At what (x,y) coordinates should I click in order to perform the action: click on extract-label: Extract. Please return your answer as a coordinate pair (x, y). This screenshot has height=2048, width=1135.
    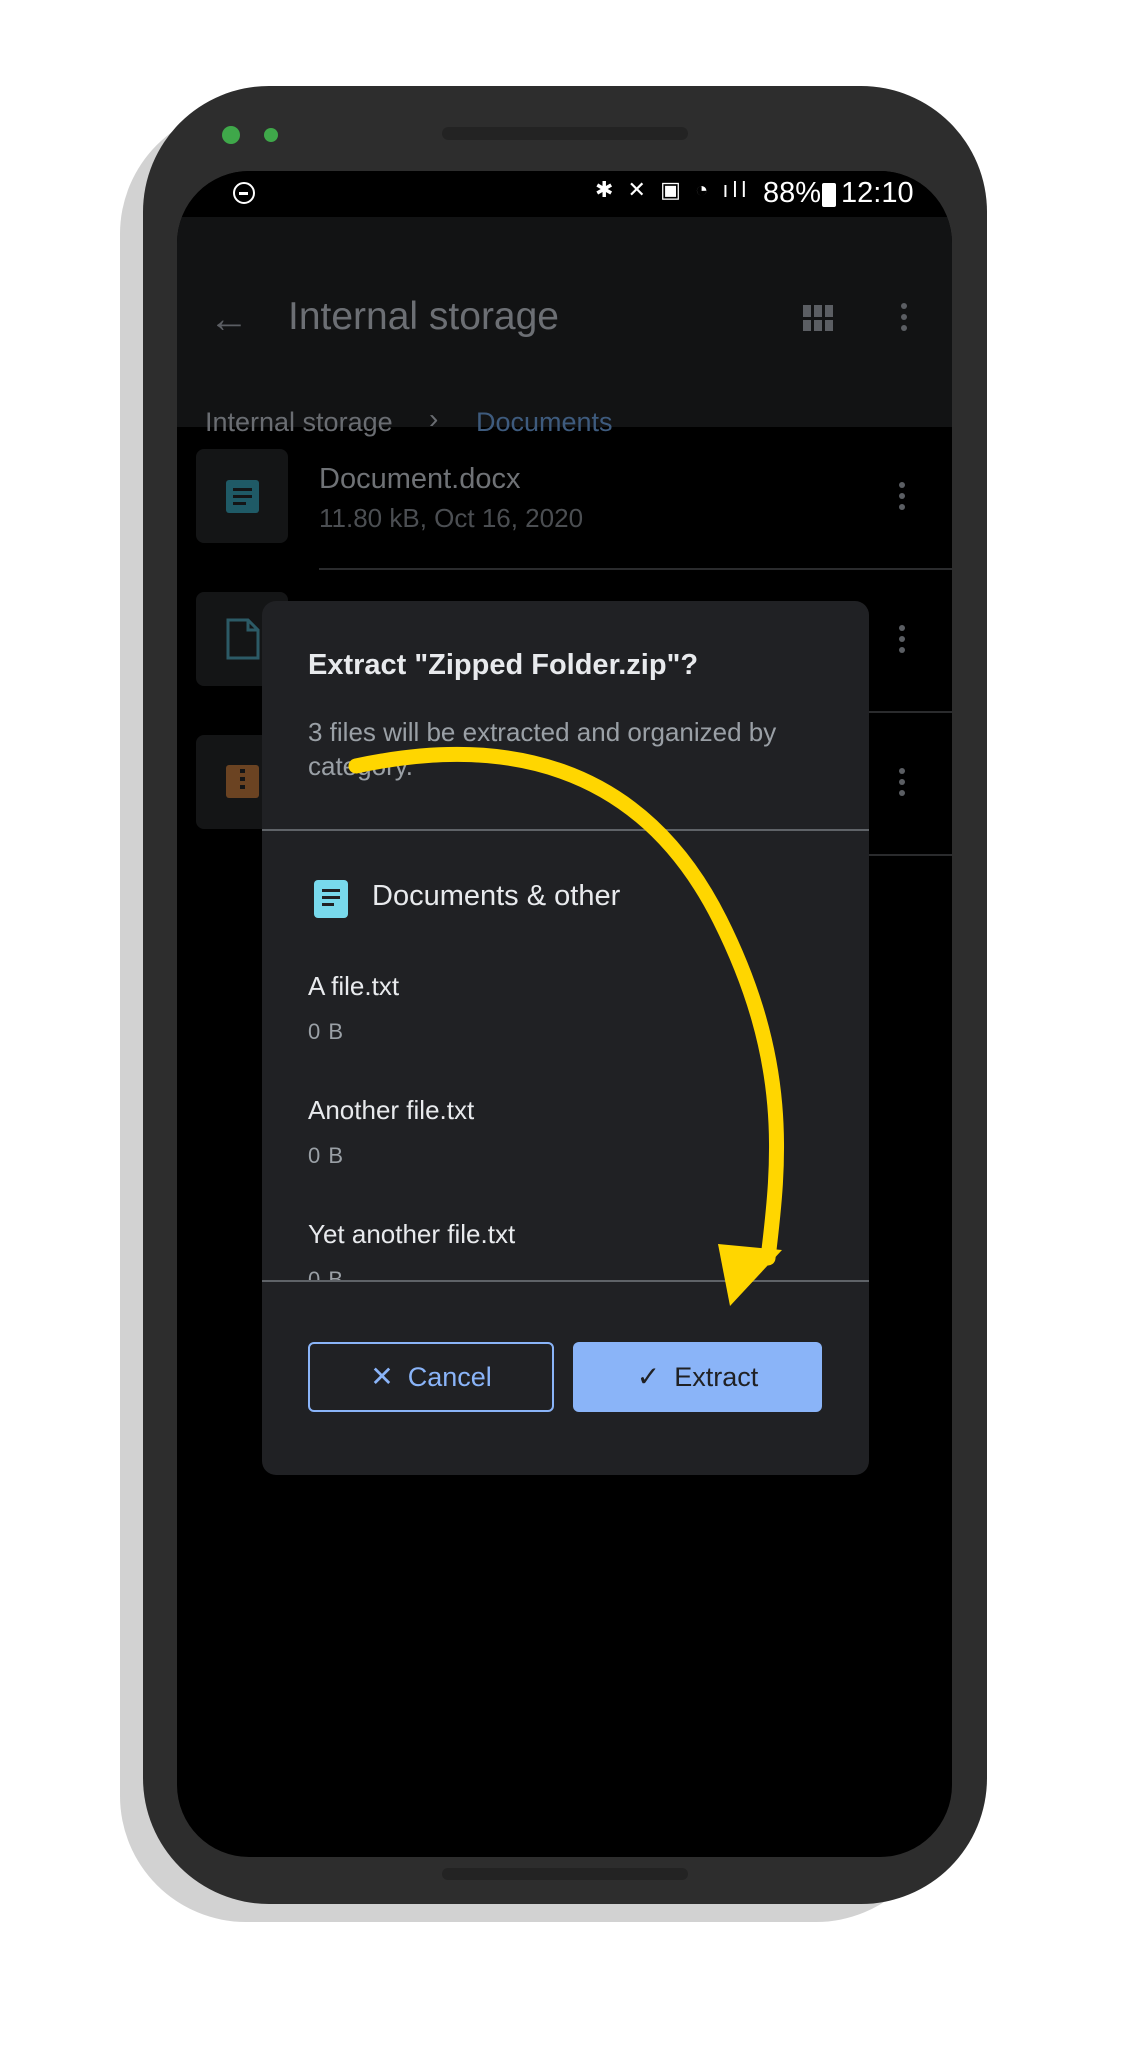
    Looking at the image, I should click on (716, 1376).